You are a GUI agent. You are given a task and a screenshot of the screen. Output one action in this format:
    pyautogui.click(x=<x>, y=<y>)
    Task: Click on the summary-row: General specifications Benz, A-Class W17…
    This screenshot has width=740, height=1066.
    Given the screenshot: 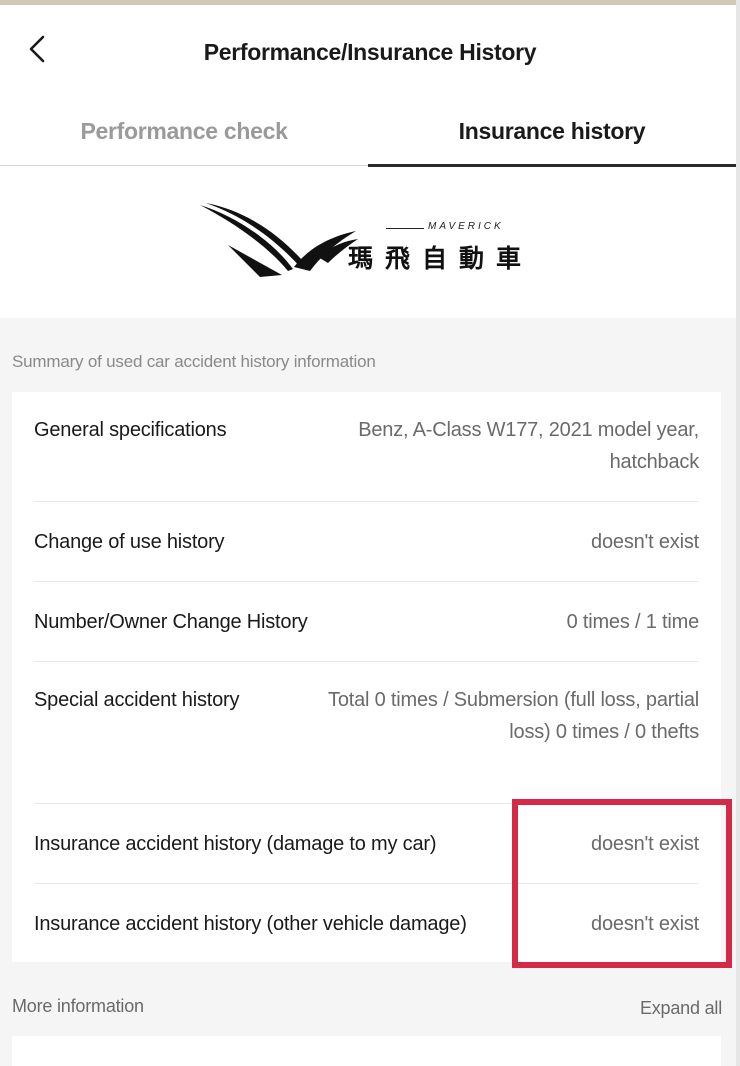 What is the action you would take?
    pyautogui.click(x=366, y=447)
    